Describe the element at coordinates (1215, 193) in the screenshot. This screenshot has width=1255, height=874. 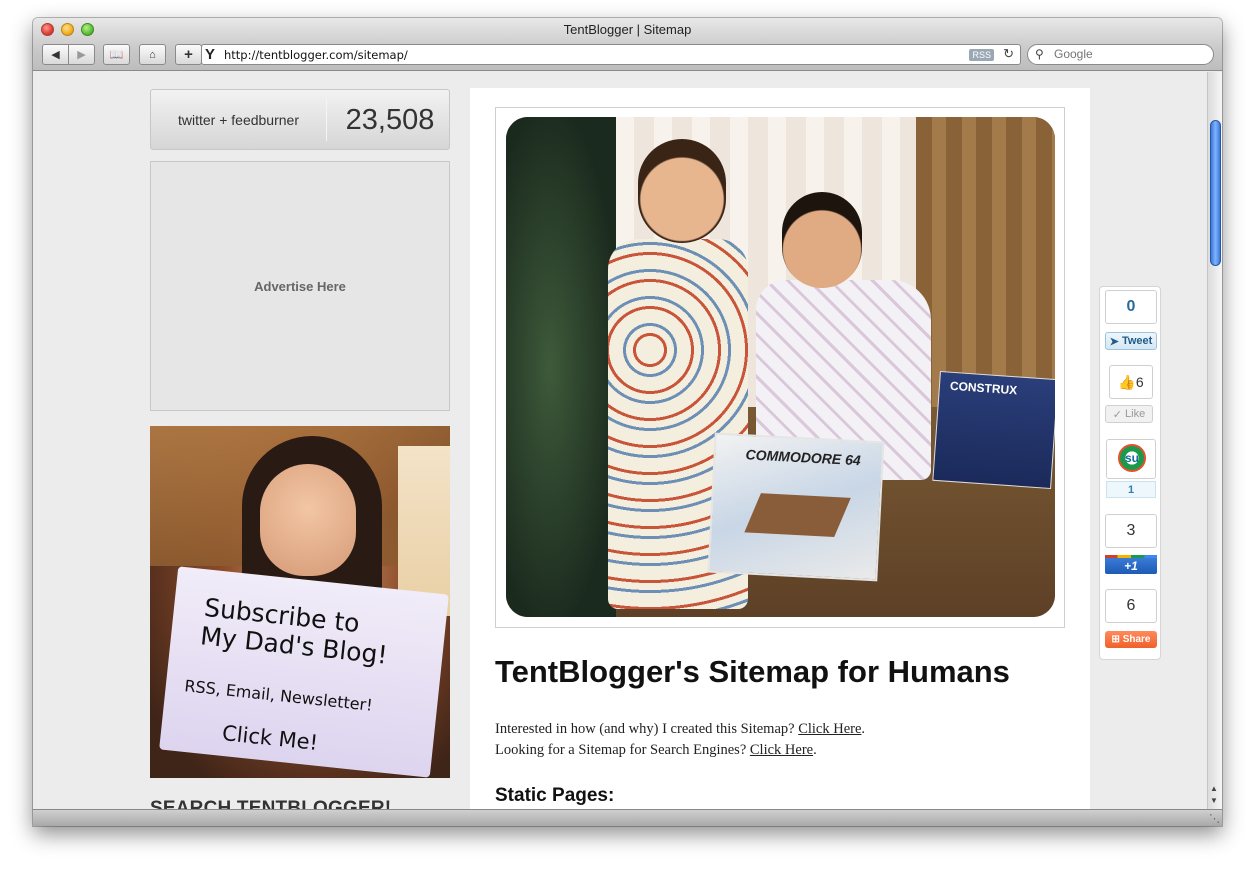
I see `scroll-thumb` at that location.